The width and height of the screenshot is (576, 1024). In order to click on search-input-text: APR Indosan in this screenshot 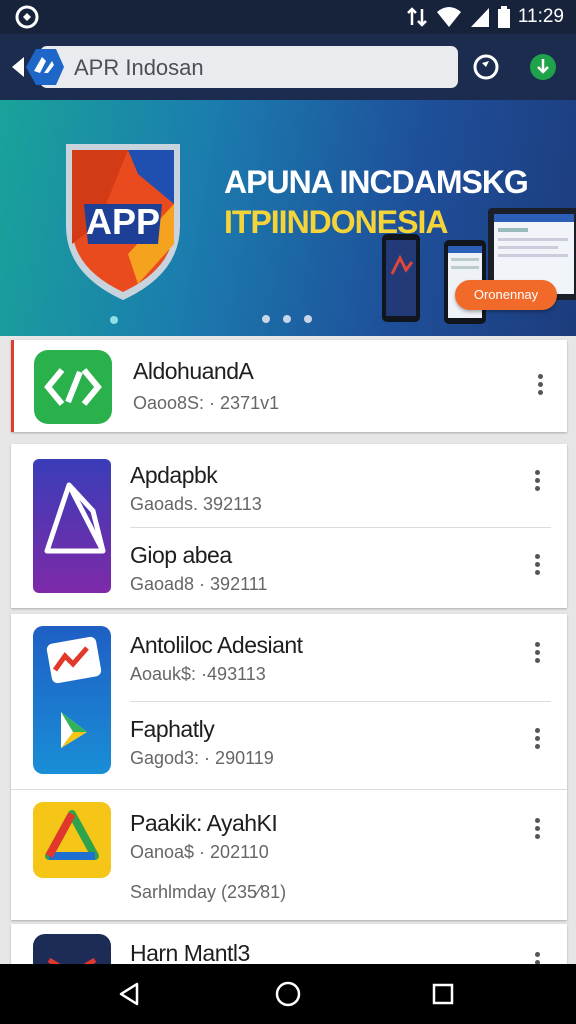, I will do `click(139, 67)`.